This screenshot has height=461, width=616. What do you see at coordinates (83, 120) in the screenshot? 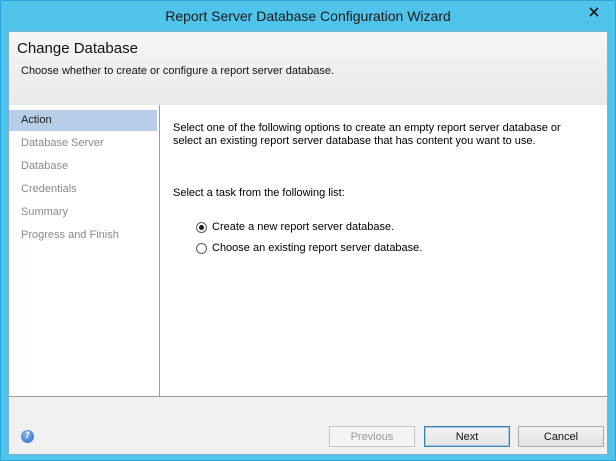
I see `nav-item-action: Action` at bounding box center [83, 120].